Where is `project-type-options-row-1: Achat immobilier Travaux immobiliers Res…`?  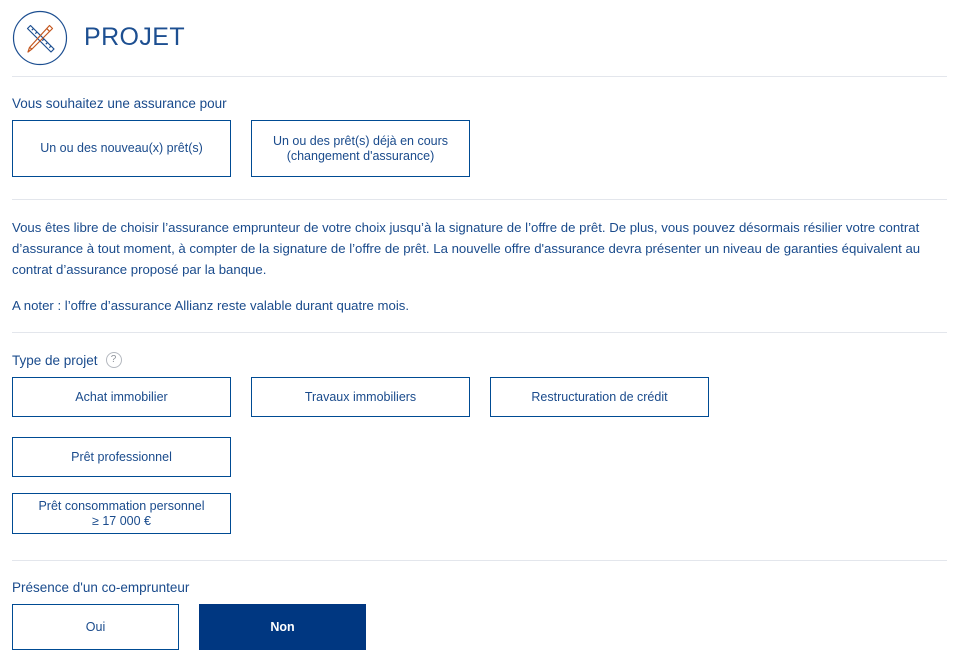 project-type-options-row-1: Achat immobilier Travaux immobiliers Res… is located at coordinates (479, 427).